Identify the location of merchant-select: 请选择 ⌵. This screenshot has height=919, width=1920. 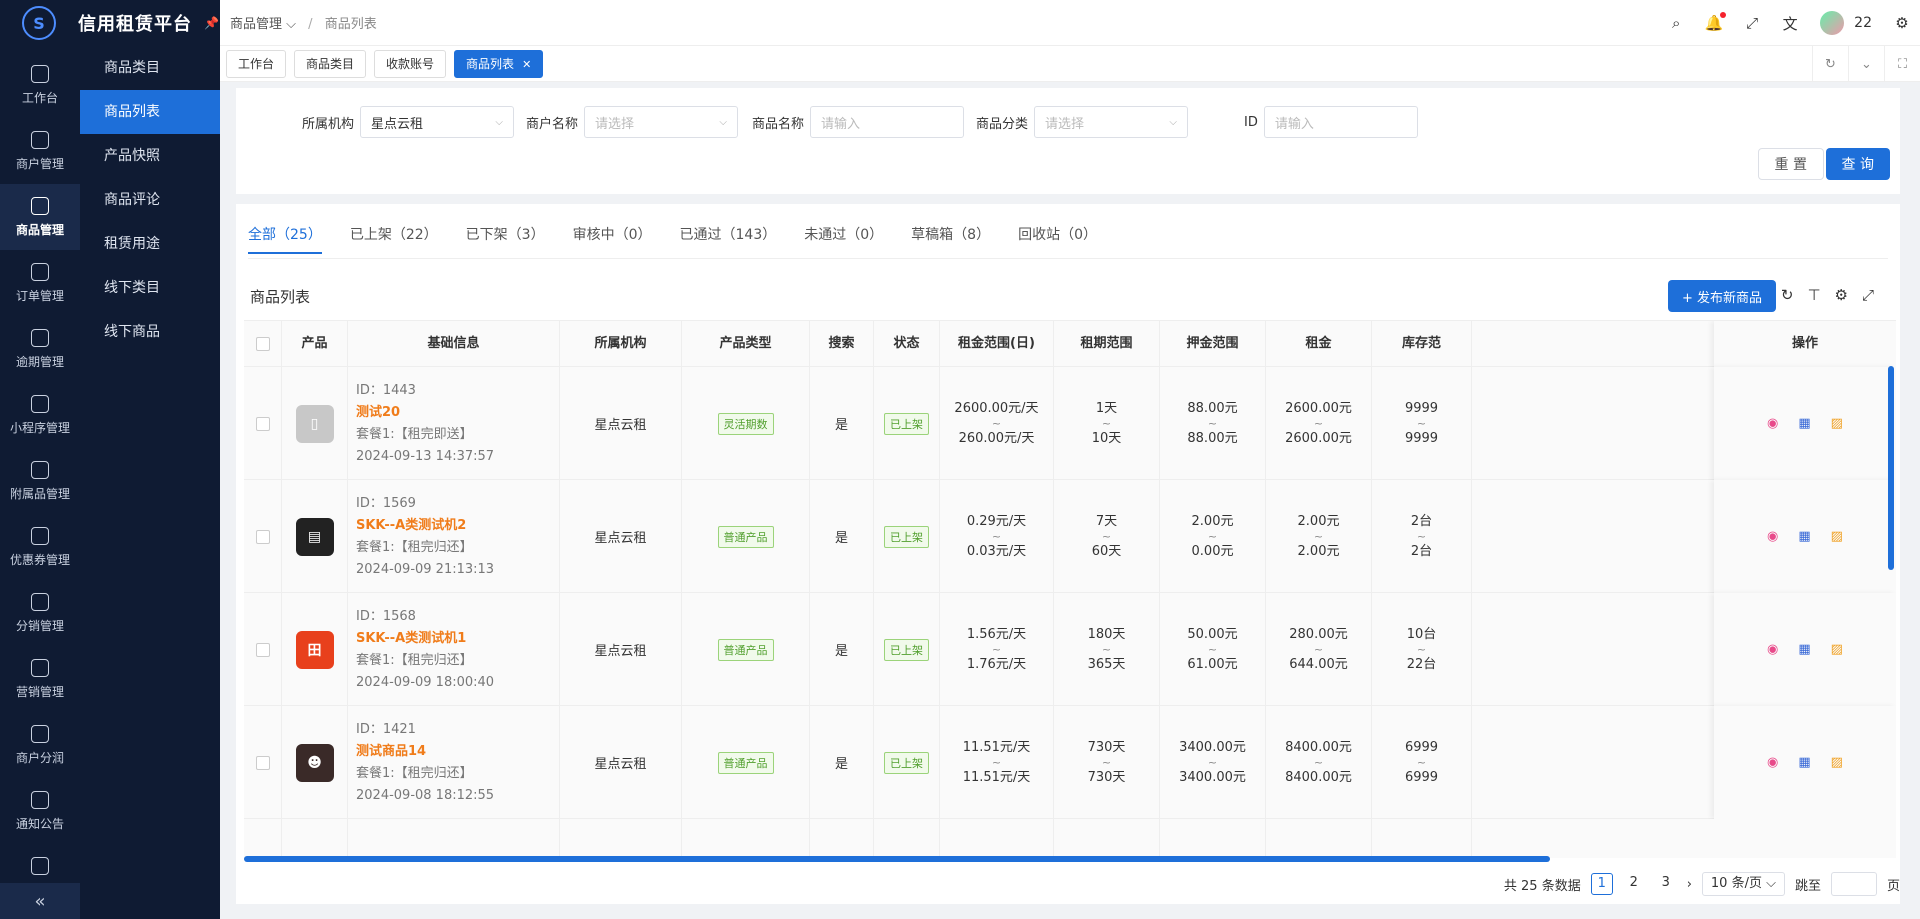
(661, 122).